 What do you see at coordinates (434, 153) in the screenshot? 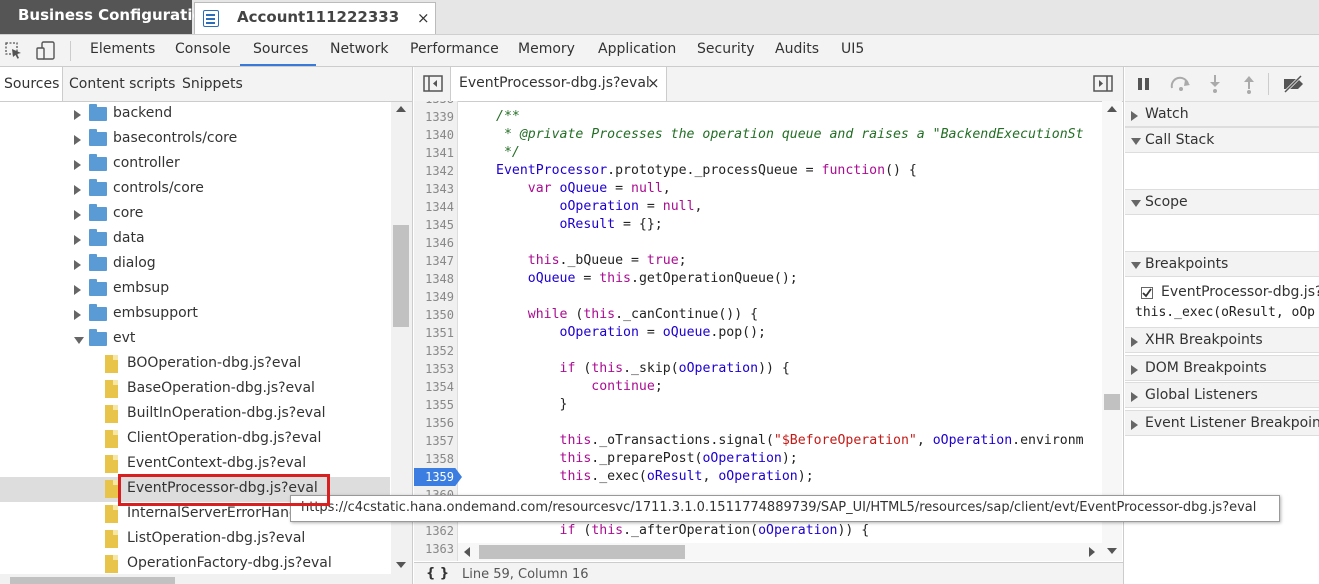
I see `line-number: 1341` at bounding box center [434, 153].